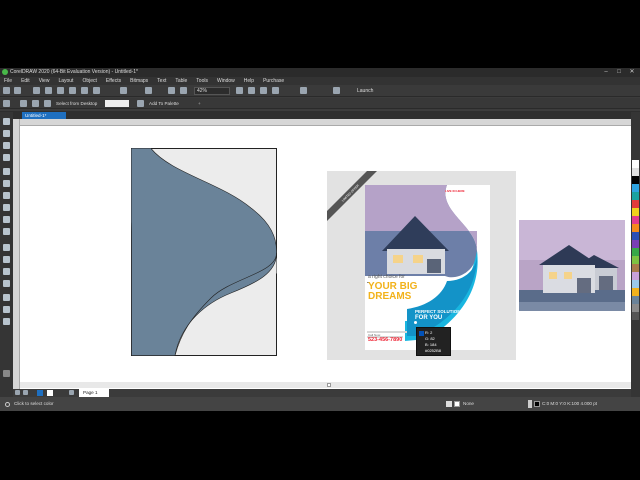  Describe the element at coordinates (123, 90) in the screenshot. I see `undo-icon` at that location.